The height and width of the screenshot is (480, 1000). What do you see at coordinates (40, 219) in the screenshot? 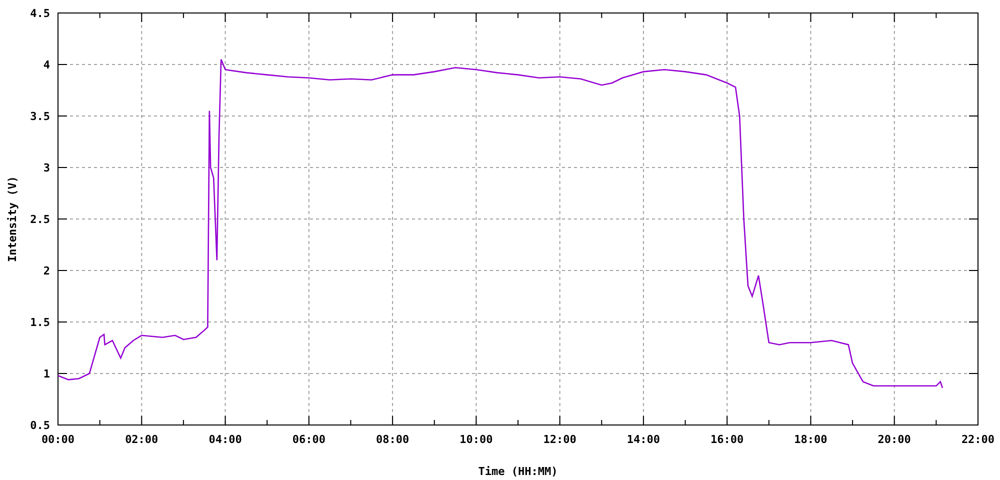
I see `y-tick-label: 2.5` at bounding box center [40, 219].